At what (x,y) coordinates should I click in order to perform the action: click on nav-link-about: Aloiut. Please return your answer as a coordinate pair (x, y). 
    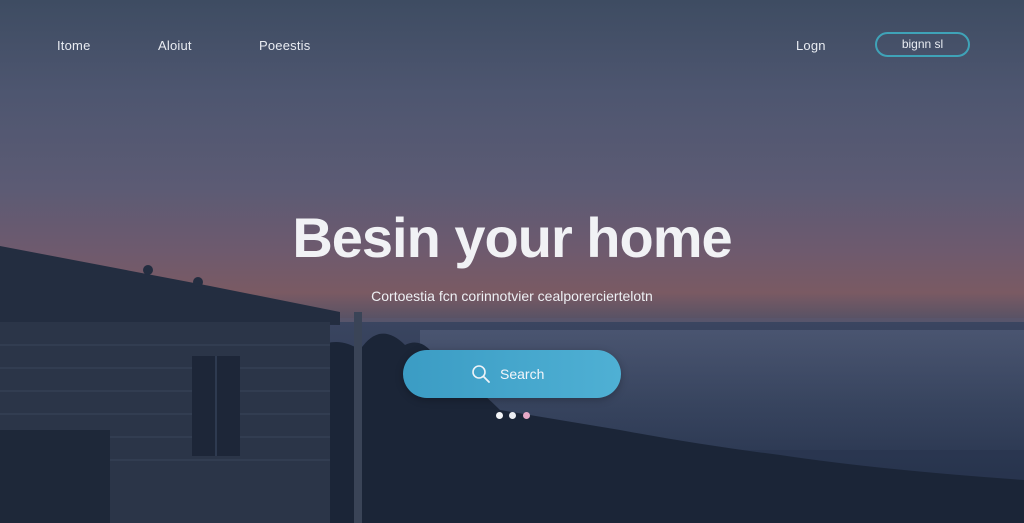
    Looking at the image, I should click on (175, 45).